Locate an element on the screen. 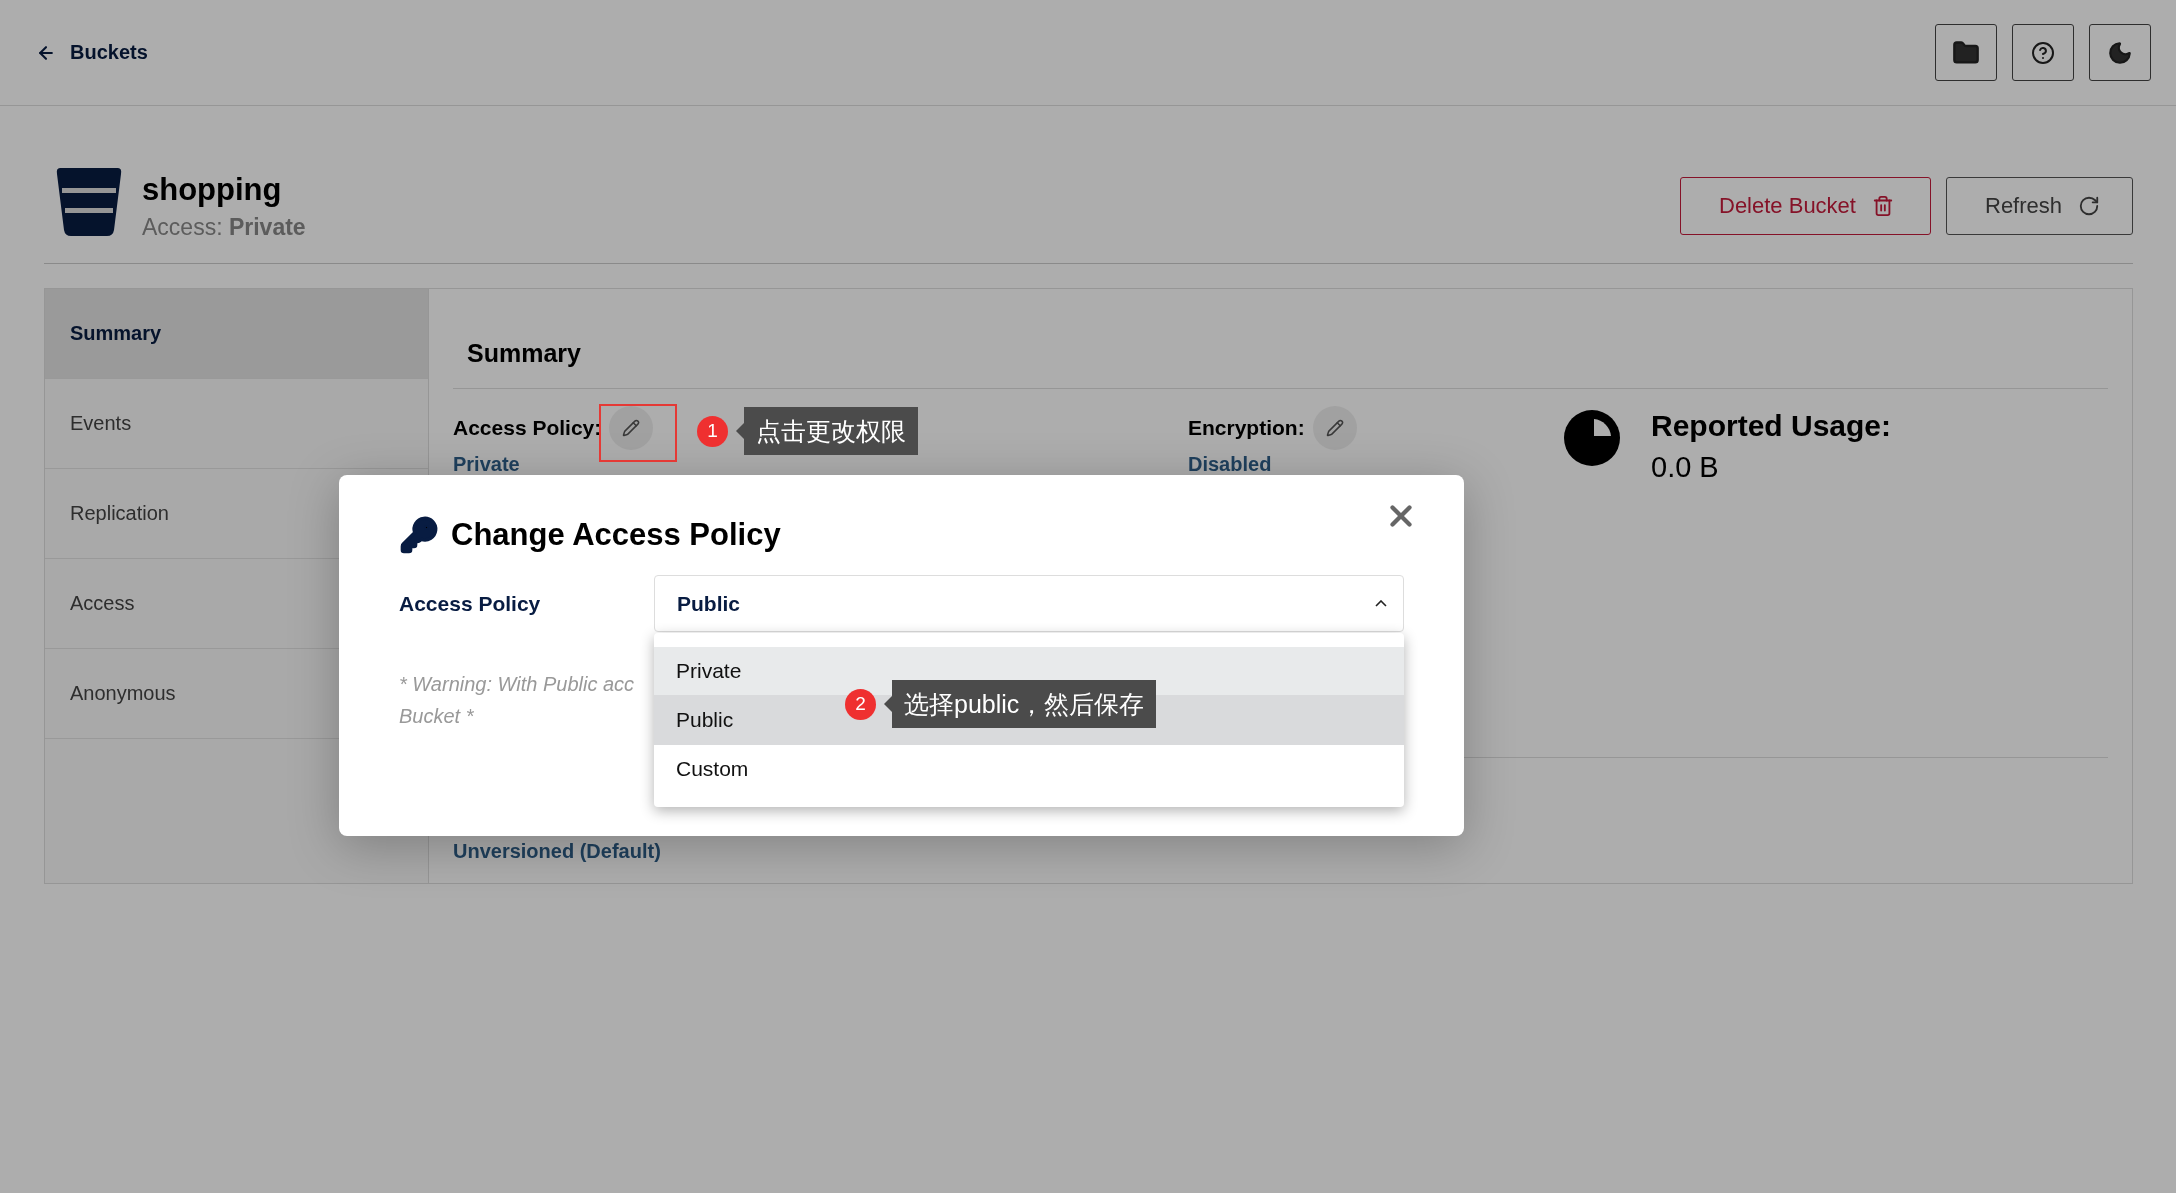 This screenshot has height=1193, width=2176. usage-label: Reported Usage: is located at coordinates (1771, 426).